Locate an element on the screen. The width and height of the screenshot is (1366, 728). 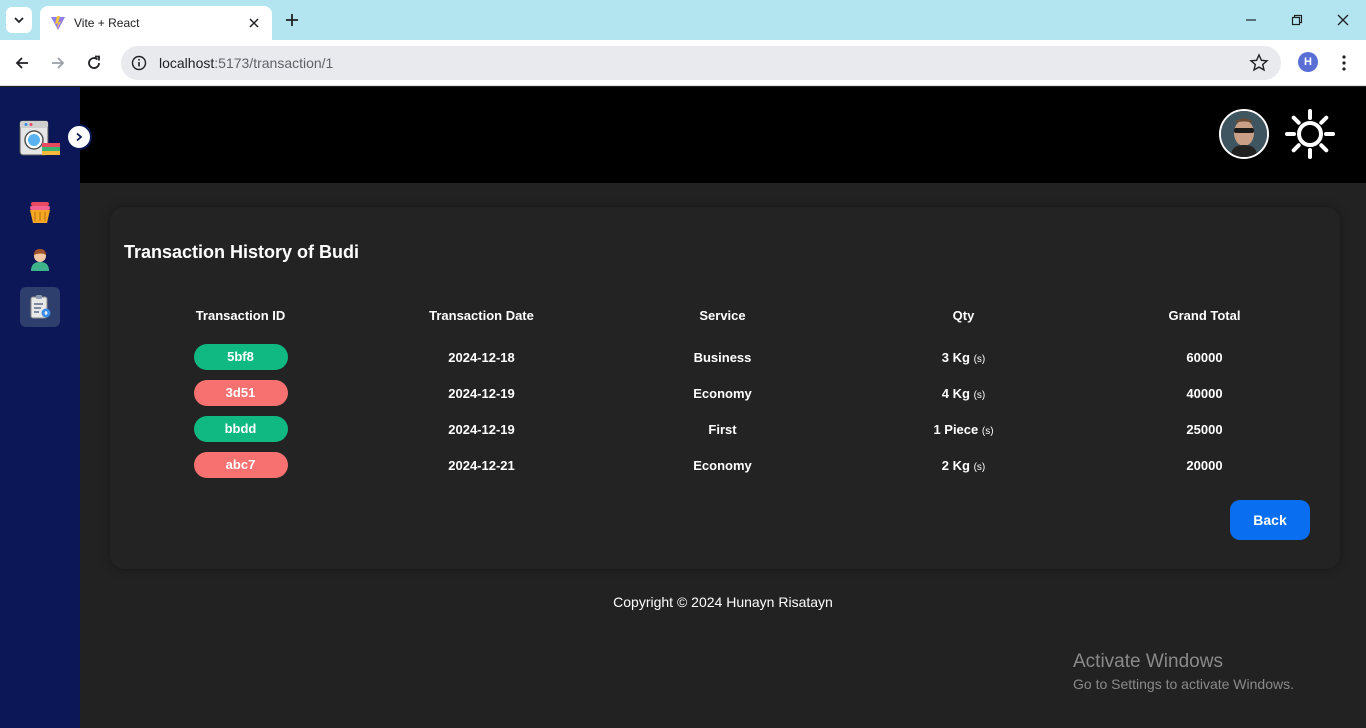
table-row: 5bf8 2024-12-18 Business 3 Kg (s) 60000 is located at coordinates (722, 357).